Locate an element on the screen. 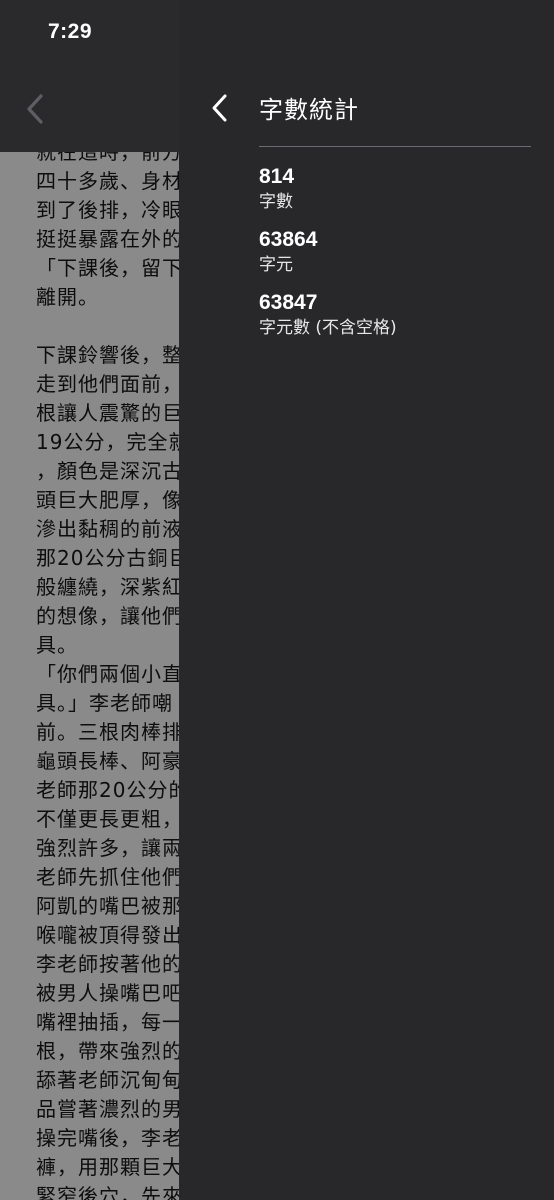 The height and width of the screenshot is (1200, 554). document-line: 「你們兩個小直 is located at coordinates (109, 674).